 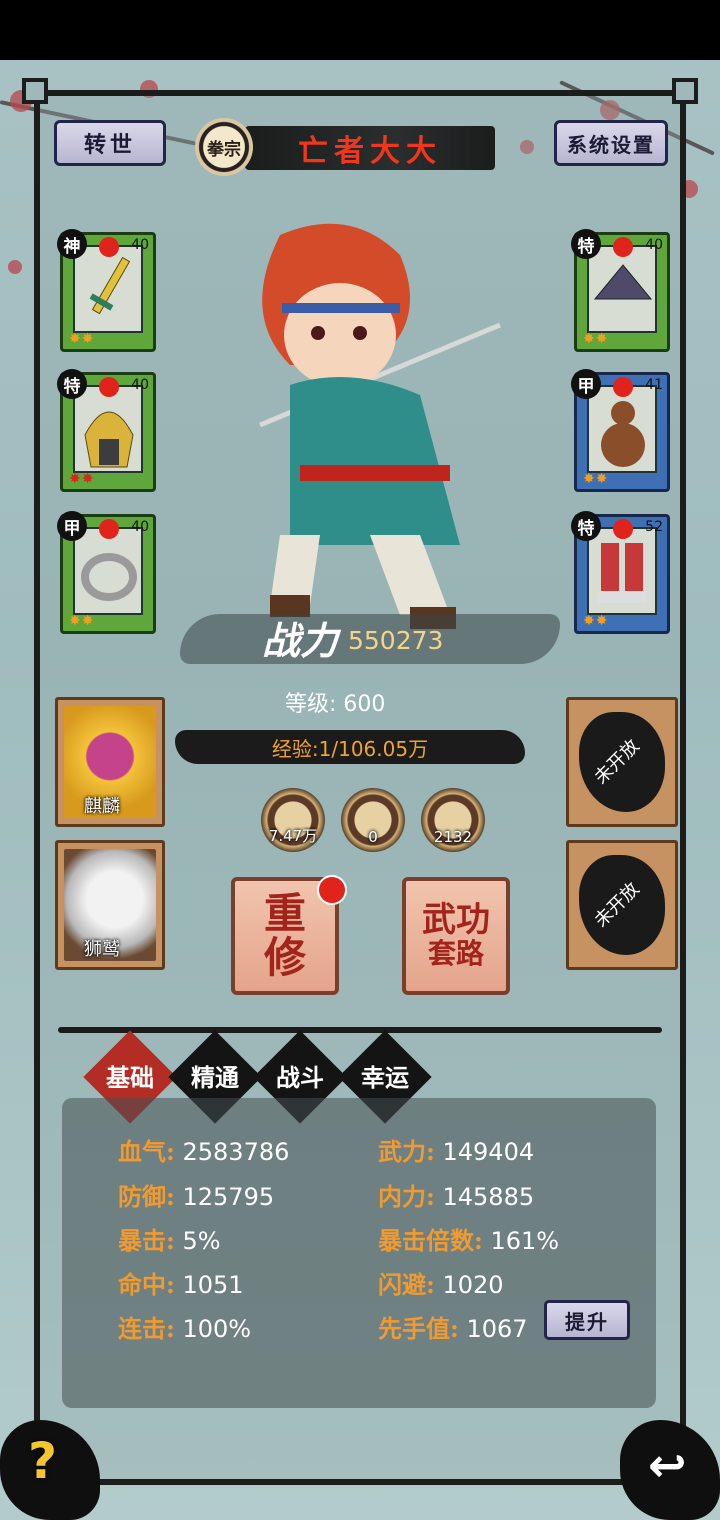 What do you see at coordinates (623, 282) in the screenshot?
I see `hat-icon` at bounding box center [623, 282].